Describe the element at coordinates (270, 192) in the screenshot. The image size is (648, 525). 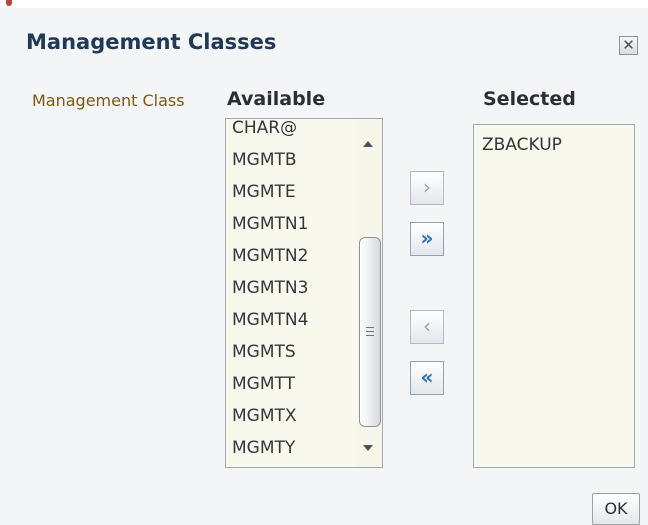
I see `list-item: MGMTE` at that location.